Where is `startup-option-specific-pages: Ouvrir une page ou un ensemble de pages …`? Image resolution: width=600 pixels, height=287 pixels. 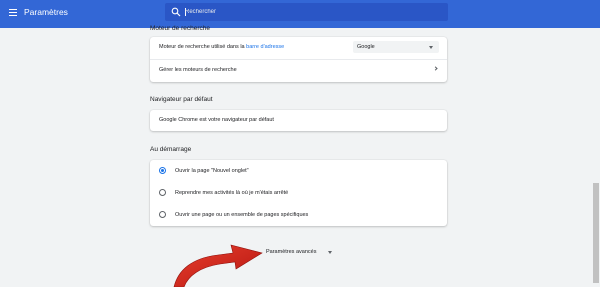 startup-option-specific-pages: Ouvrir une page ou un ensemble de pages … is located at coordinates (298, 215).